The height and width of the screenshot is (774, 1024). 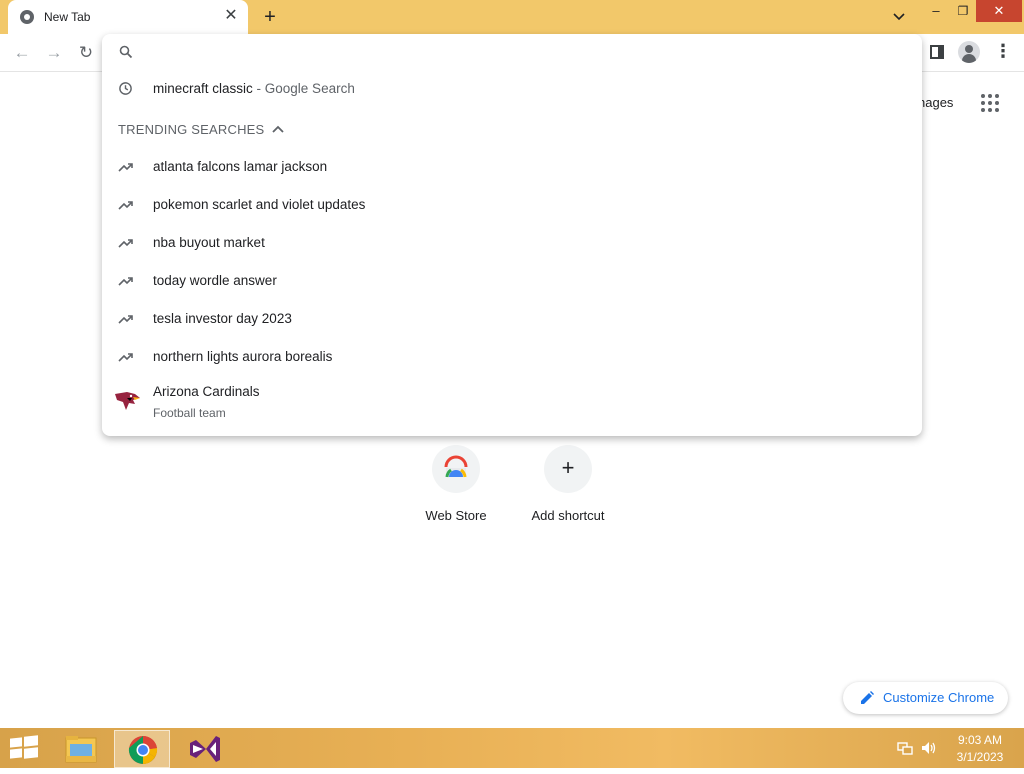 What do you see at coordinates (969, 52) in the screenshot?
I see `profile-avatar` at bounding box center [969, 52].